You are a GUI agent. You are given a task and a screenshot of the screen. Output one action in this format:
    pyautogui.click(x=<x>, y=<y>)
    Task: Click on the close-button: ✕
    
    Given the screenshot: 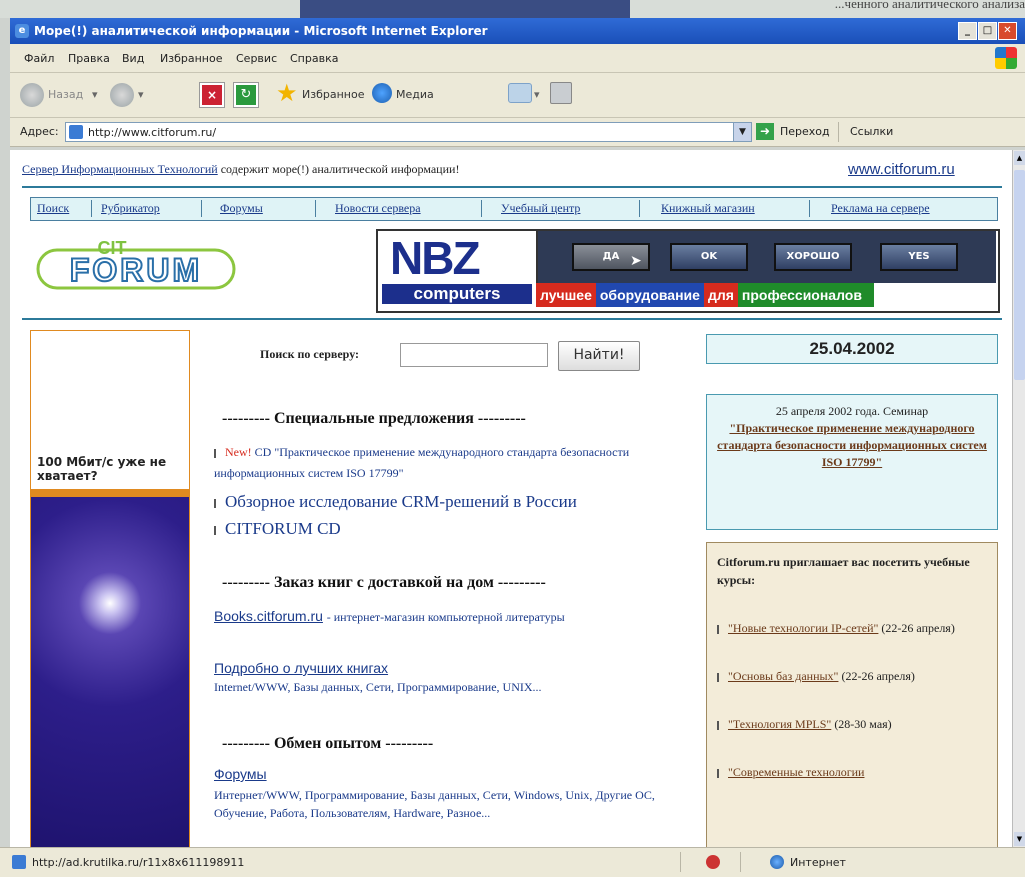 What is the action you would take?
    pyautogui.click(x=1007, y=31)
    